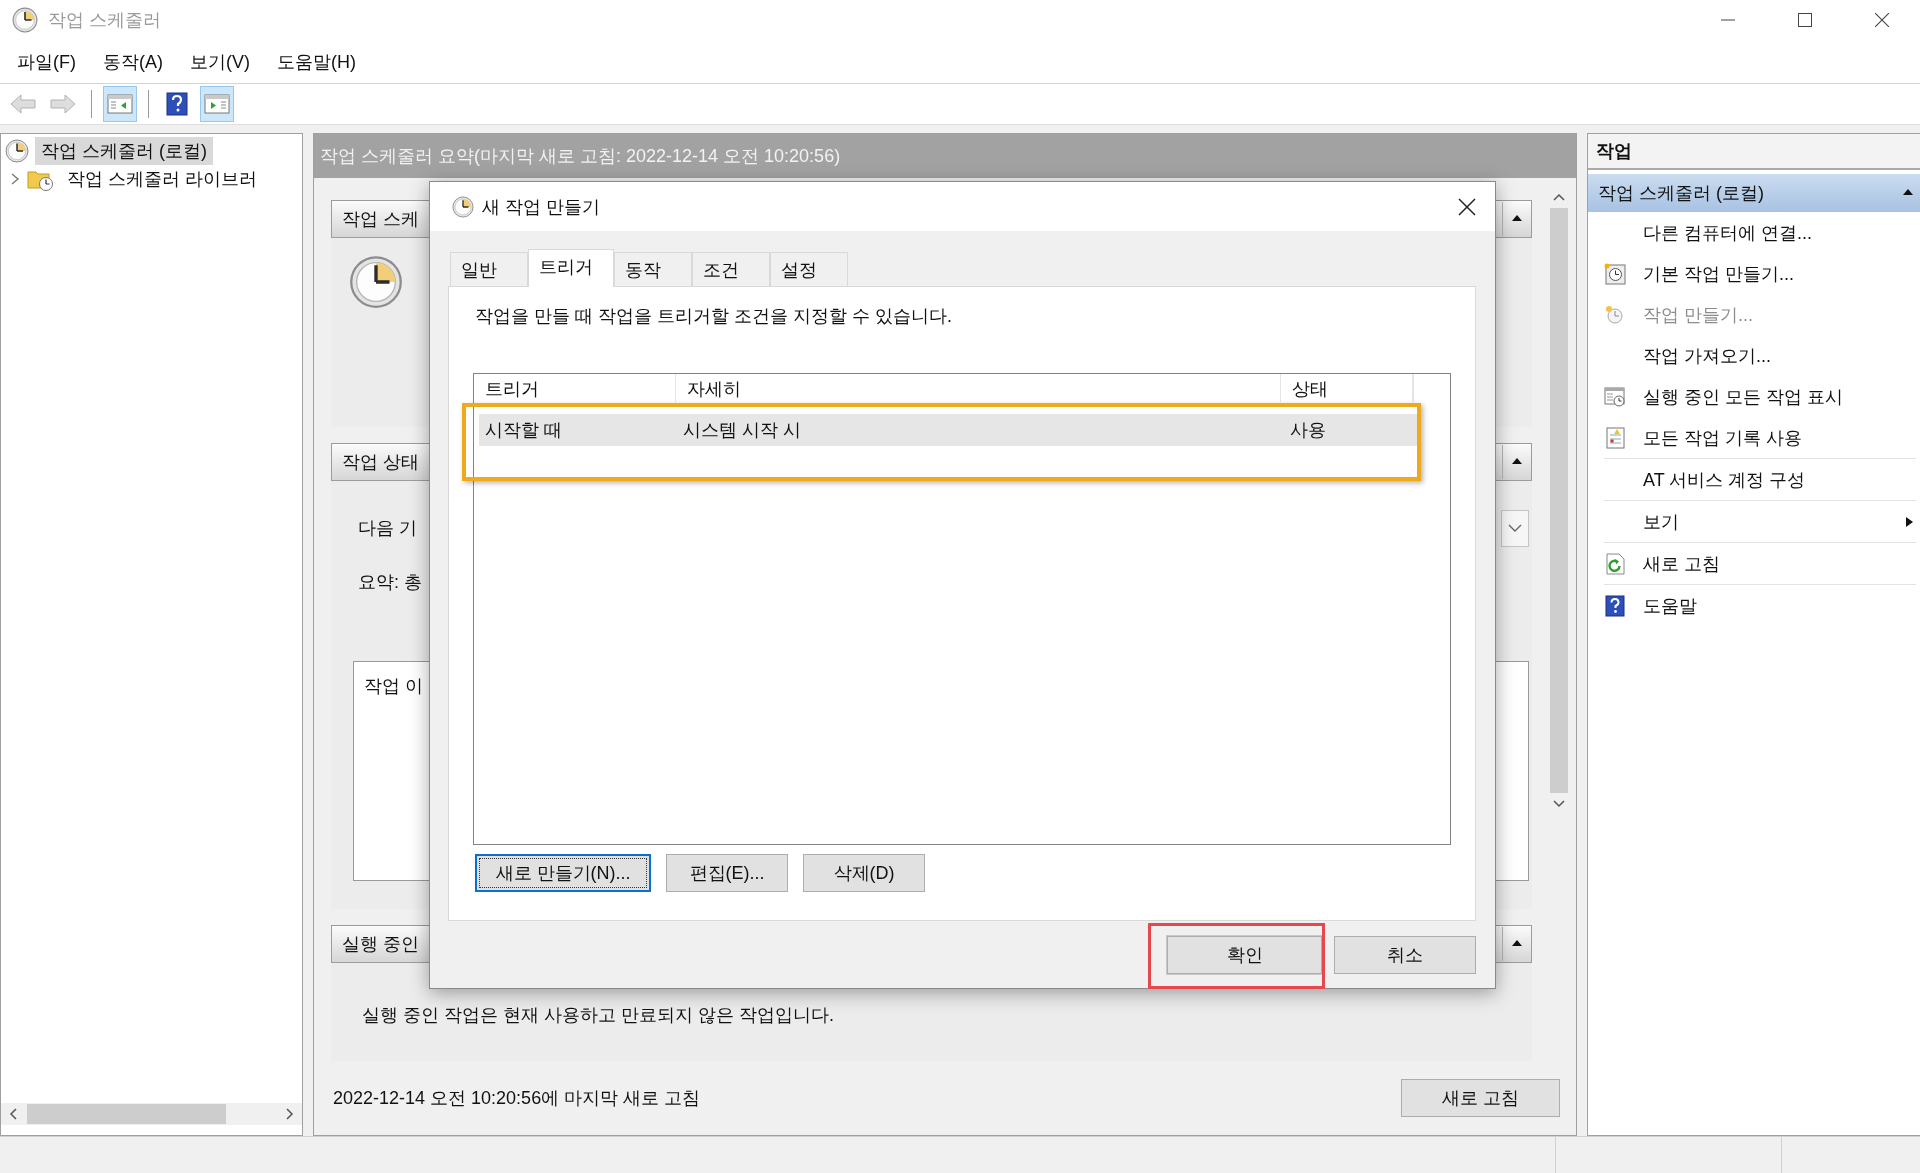  Describe the element at coordinates (1779, 563) in the screenshot. I see `action-item: 새로 고침` at that location.